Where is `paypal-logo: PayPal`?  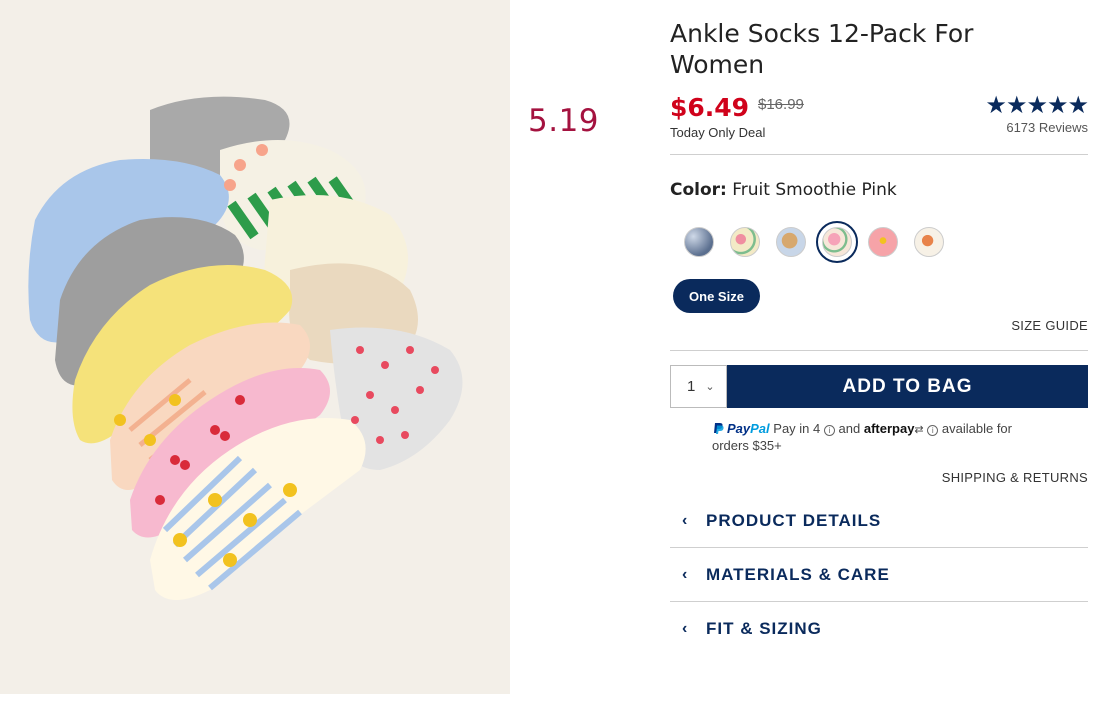 paypal-logo: PayPal is located at coordinates (748, 428).